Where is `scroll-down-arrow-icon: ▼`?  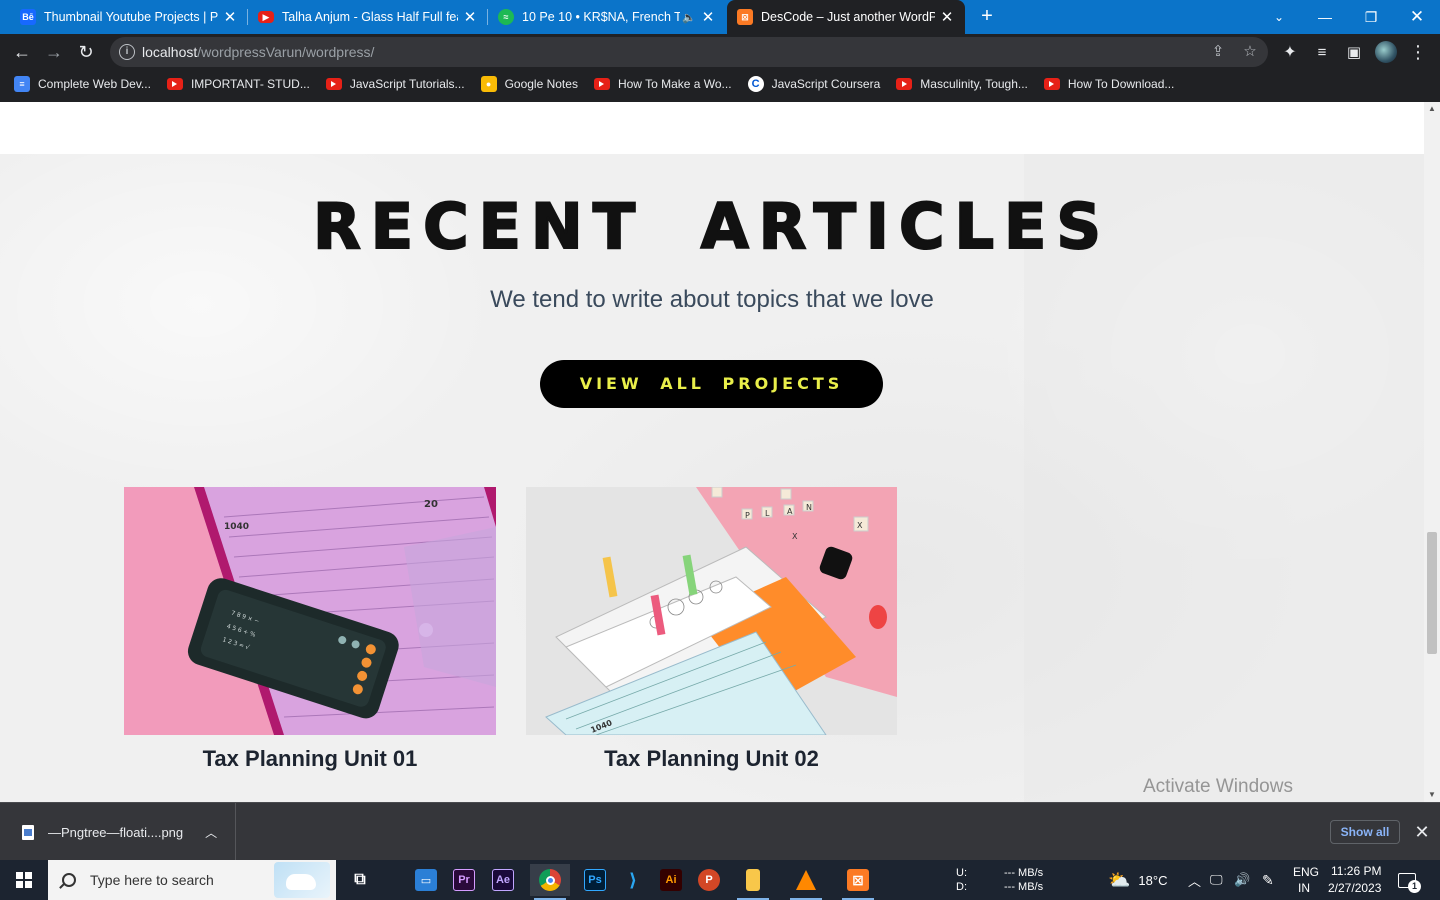 scroll-down-arrow-icon: ▼ is located at coordinates (1432, 795).